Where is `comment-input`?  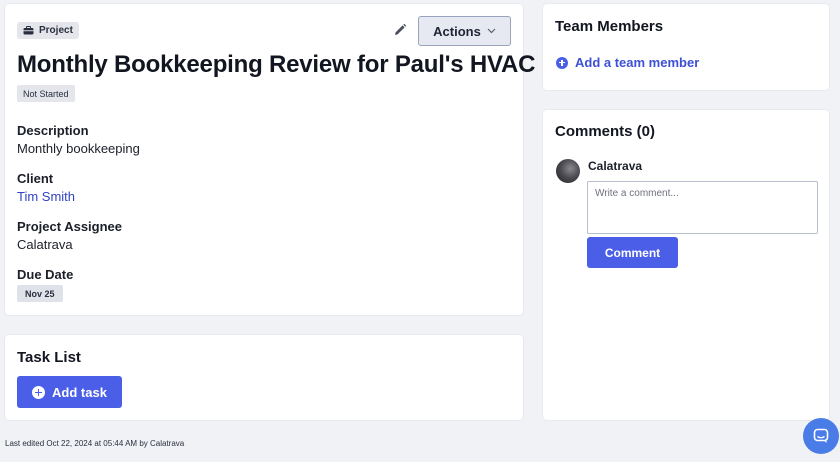
comment-input is located at coordinates (702, 207).